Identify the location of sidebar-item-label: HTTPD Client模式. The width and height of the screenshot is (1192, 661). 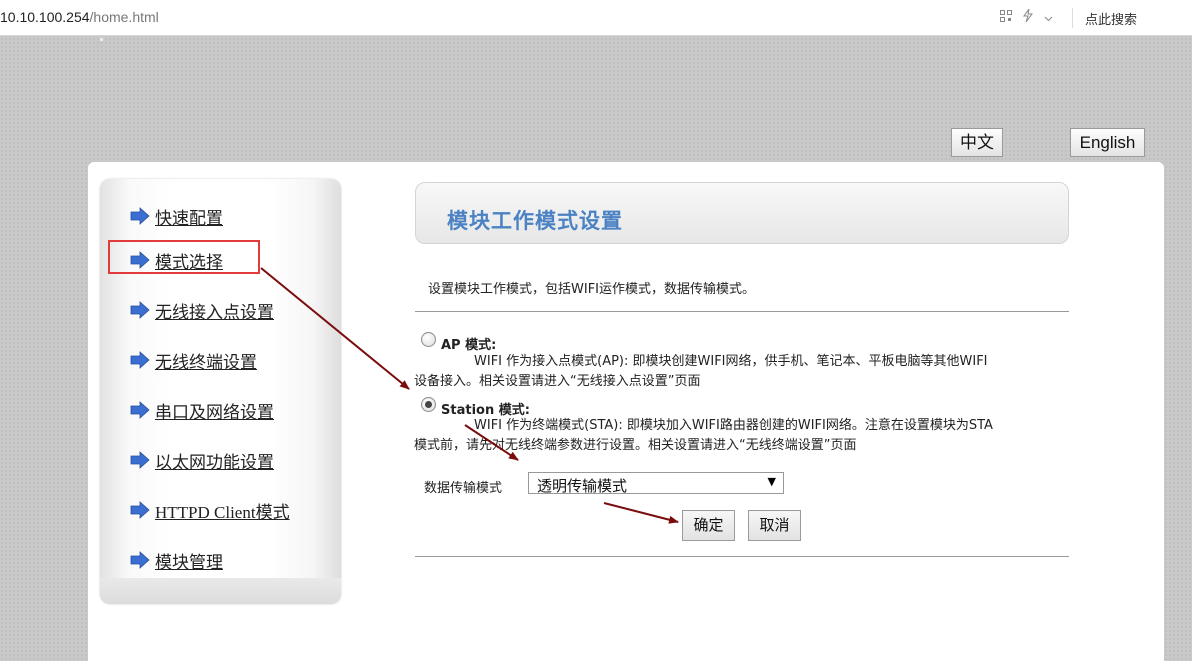
(222, 512).